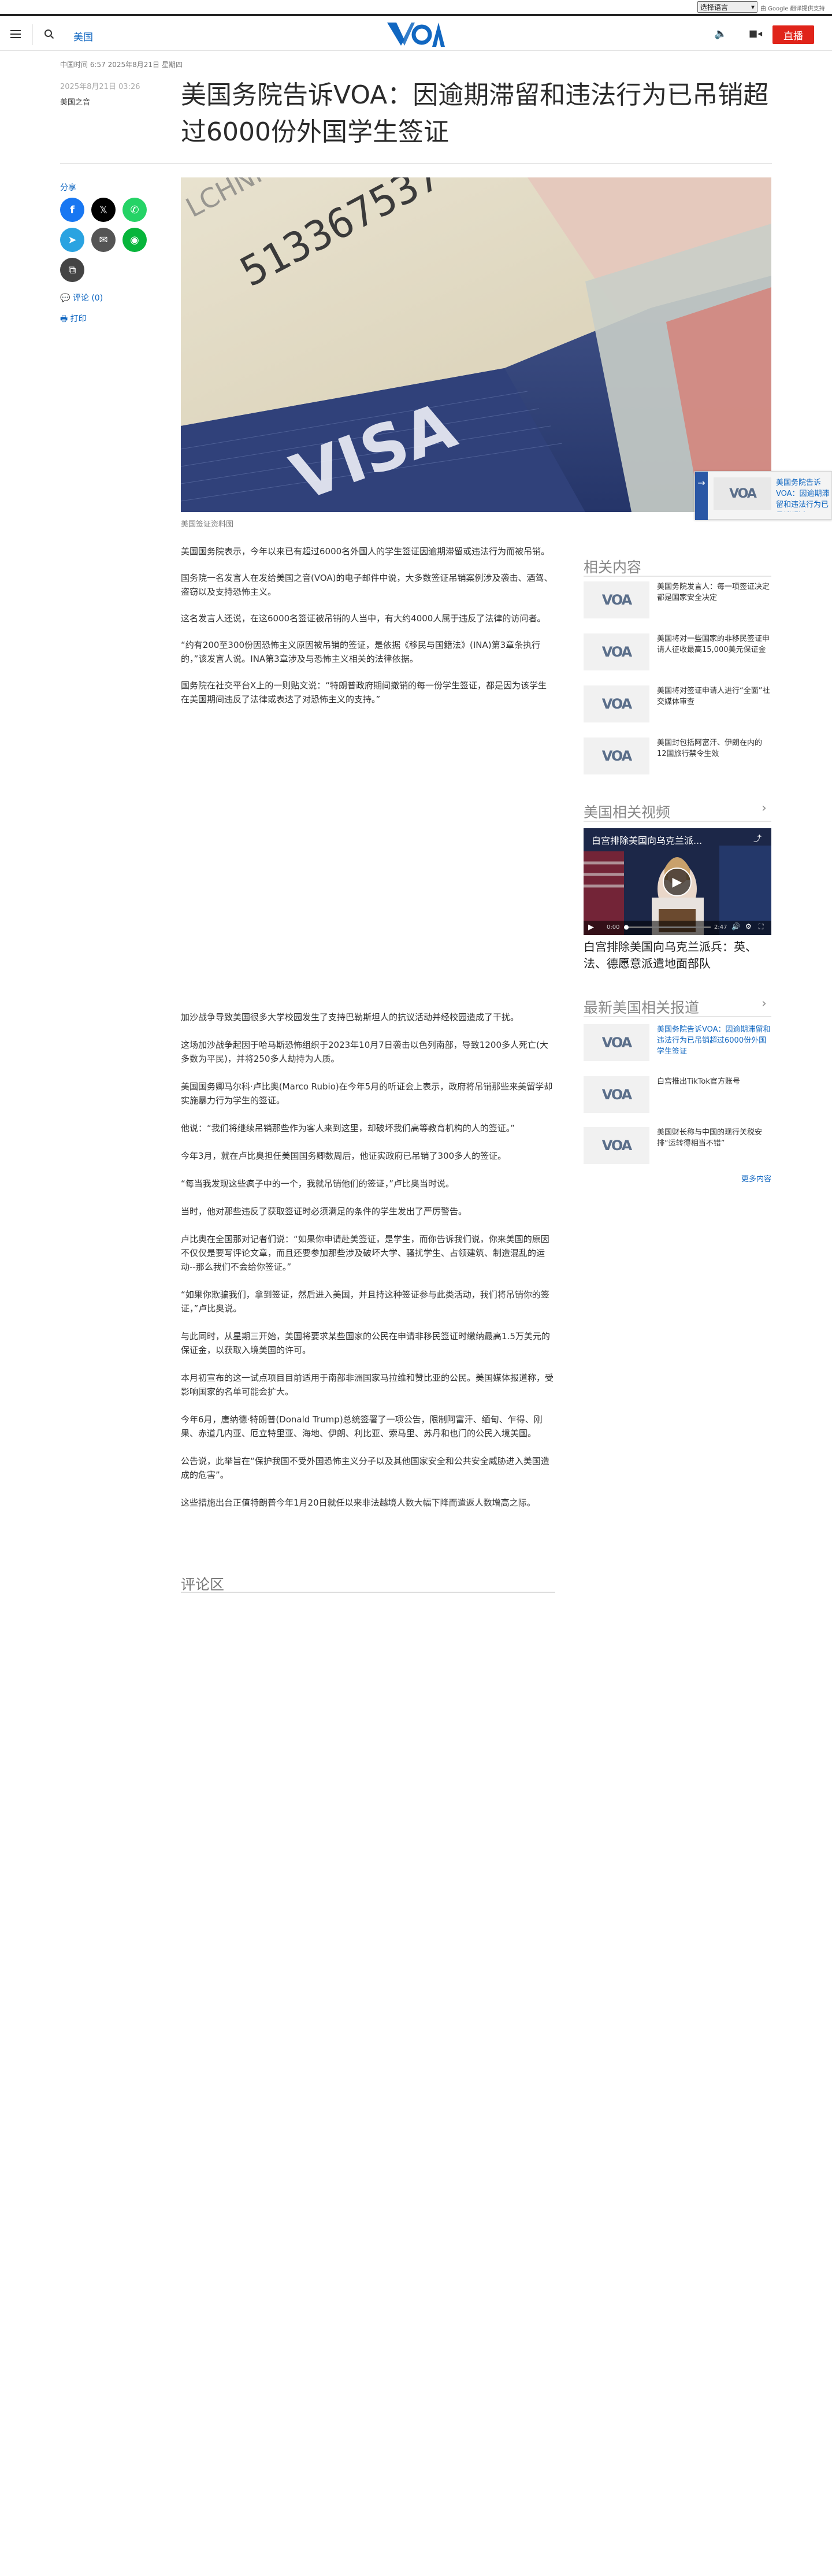  I want to click on timezone-line: 中国时间 6:57 2025年8月21日 星期四, so click(121, 65).